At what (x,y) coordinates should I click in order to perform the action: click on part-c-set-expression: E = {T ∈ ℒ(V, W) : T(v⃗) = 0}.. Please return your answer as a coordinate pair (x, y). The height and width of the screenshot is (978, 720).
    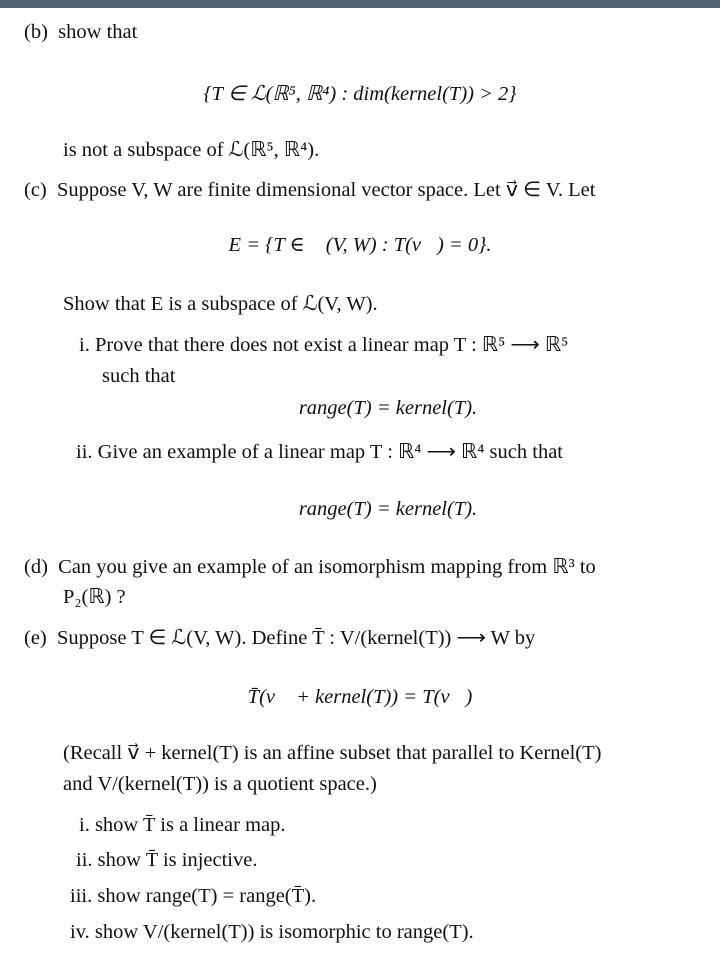
    Looking at the image, I should click on (360, 245).